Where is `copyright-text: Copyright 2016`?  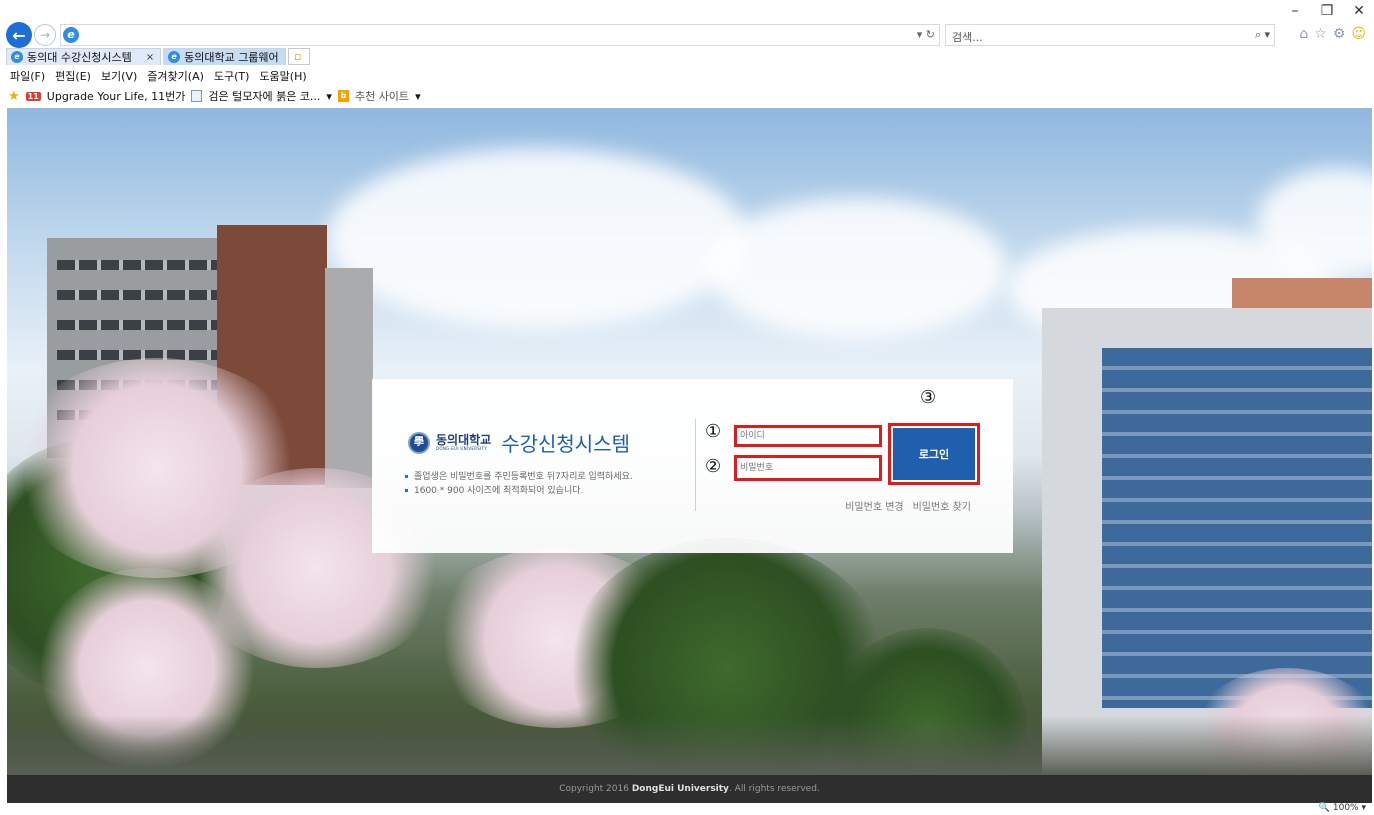
copyright-text: Copyright 2016 is located at coordinates (595, 789).